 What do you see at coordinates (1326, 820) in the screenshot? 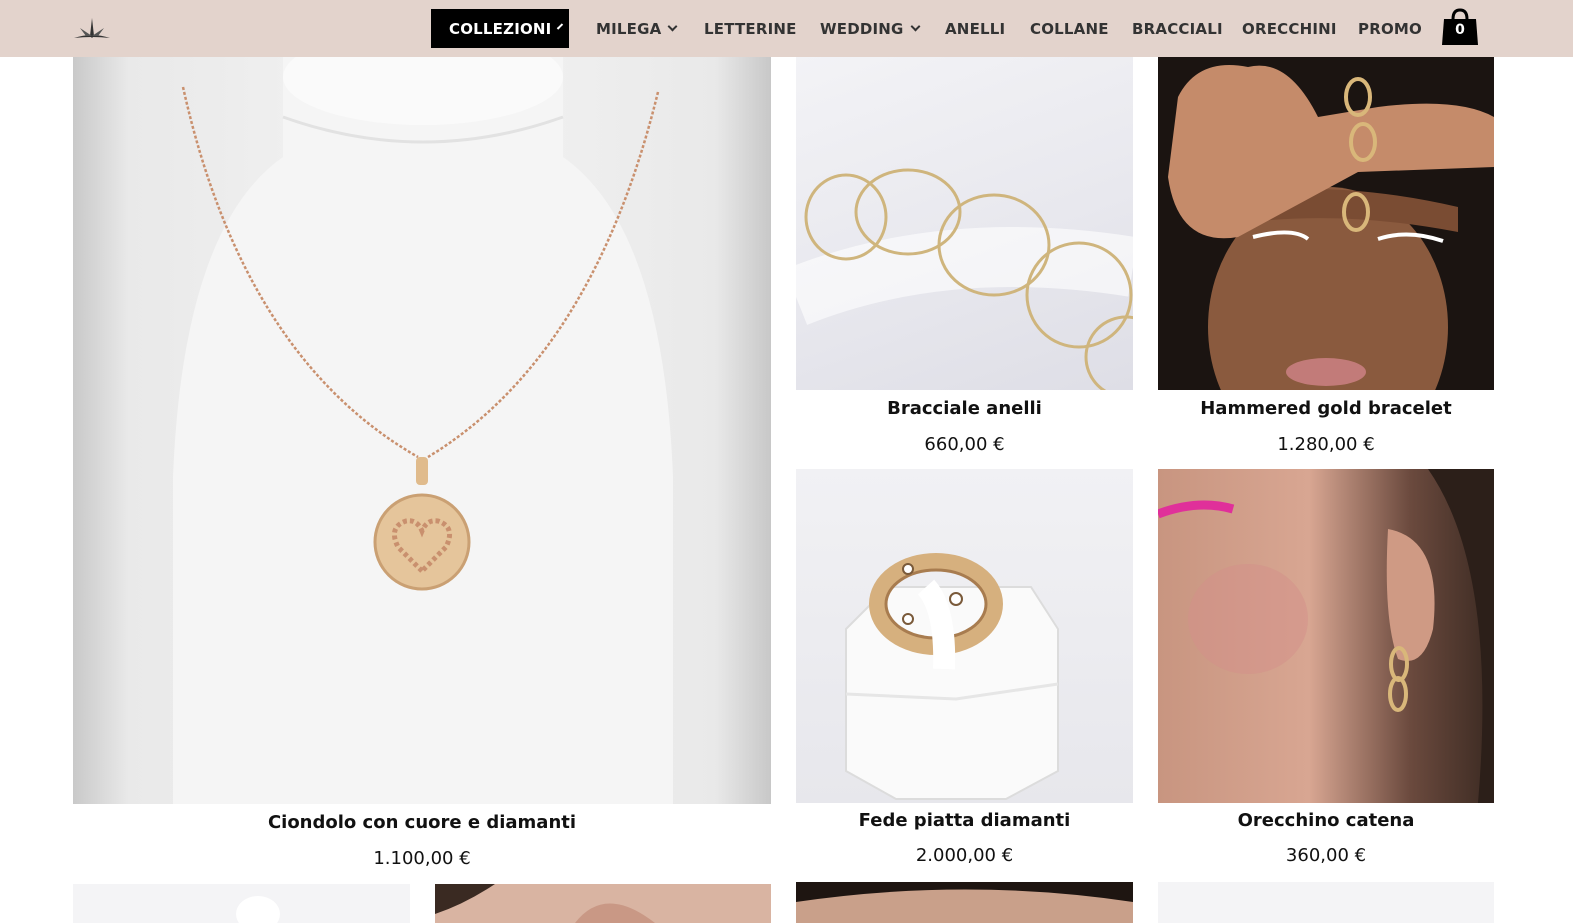
I see `product-name: Orecchino catena` at bounding box center [1326, 820].